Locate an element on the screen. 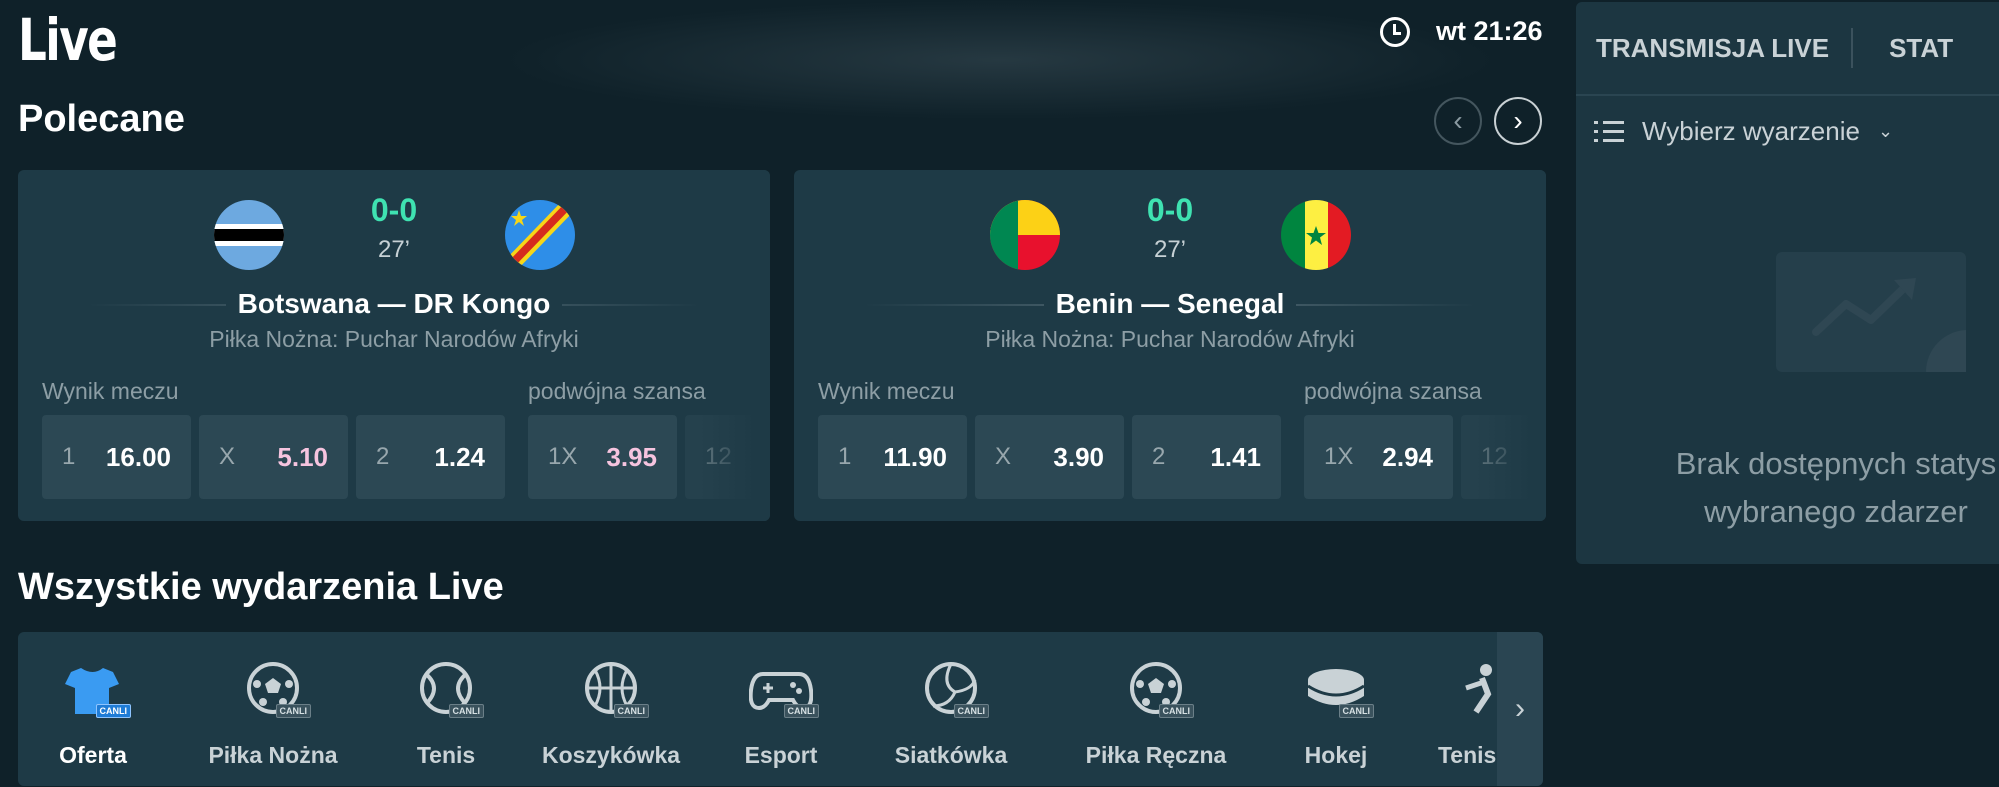 Image resolution: width=1999 pixels, height=787 pixels. odd-button-draw: X 3.90 is located at coordinates (1049, 457).